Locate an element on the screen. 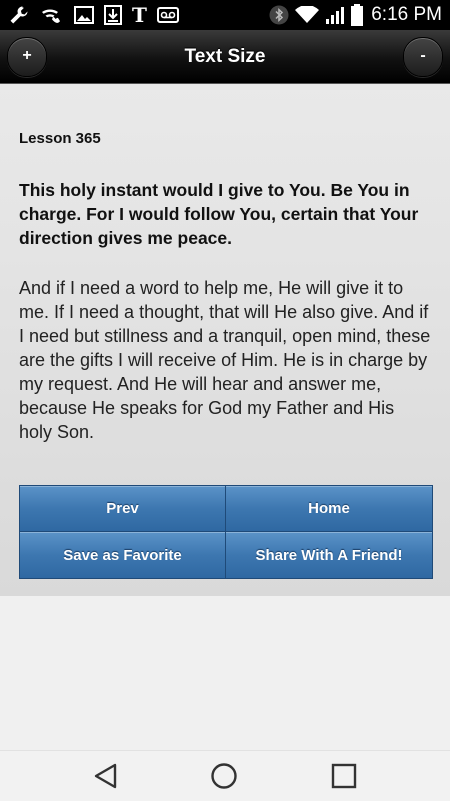 This screenshot has width=450, height=801. page-title: Text Size is located at coordinates (225, 56).